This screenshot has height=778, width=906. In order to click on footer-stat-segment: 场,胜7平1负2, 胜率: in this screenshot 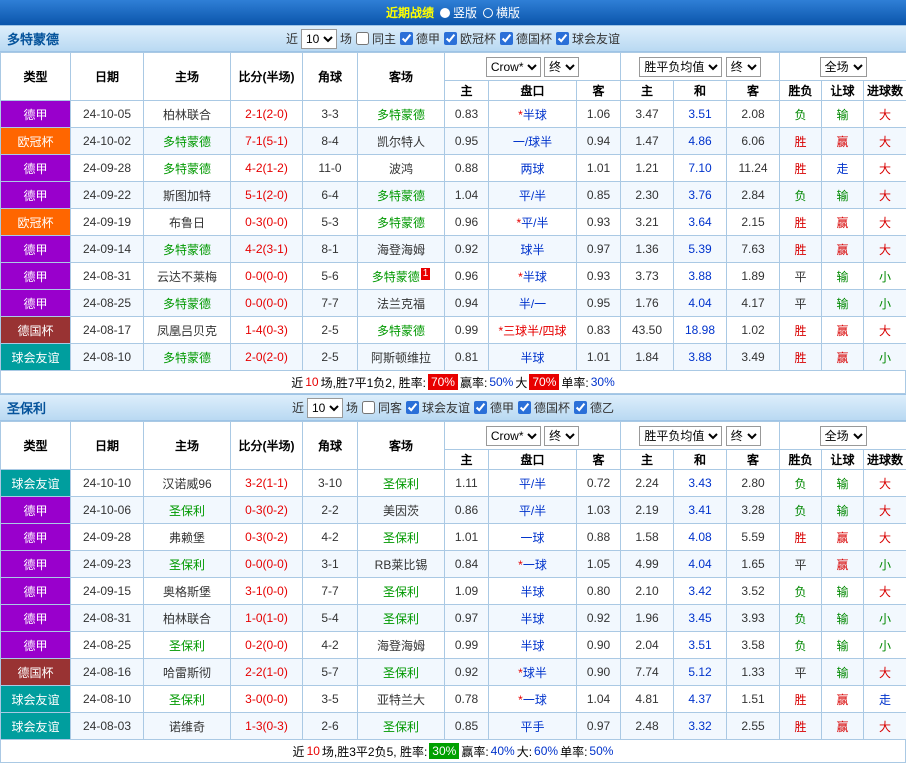, I will do `click(373, 382)`.